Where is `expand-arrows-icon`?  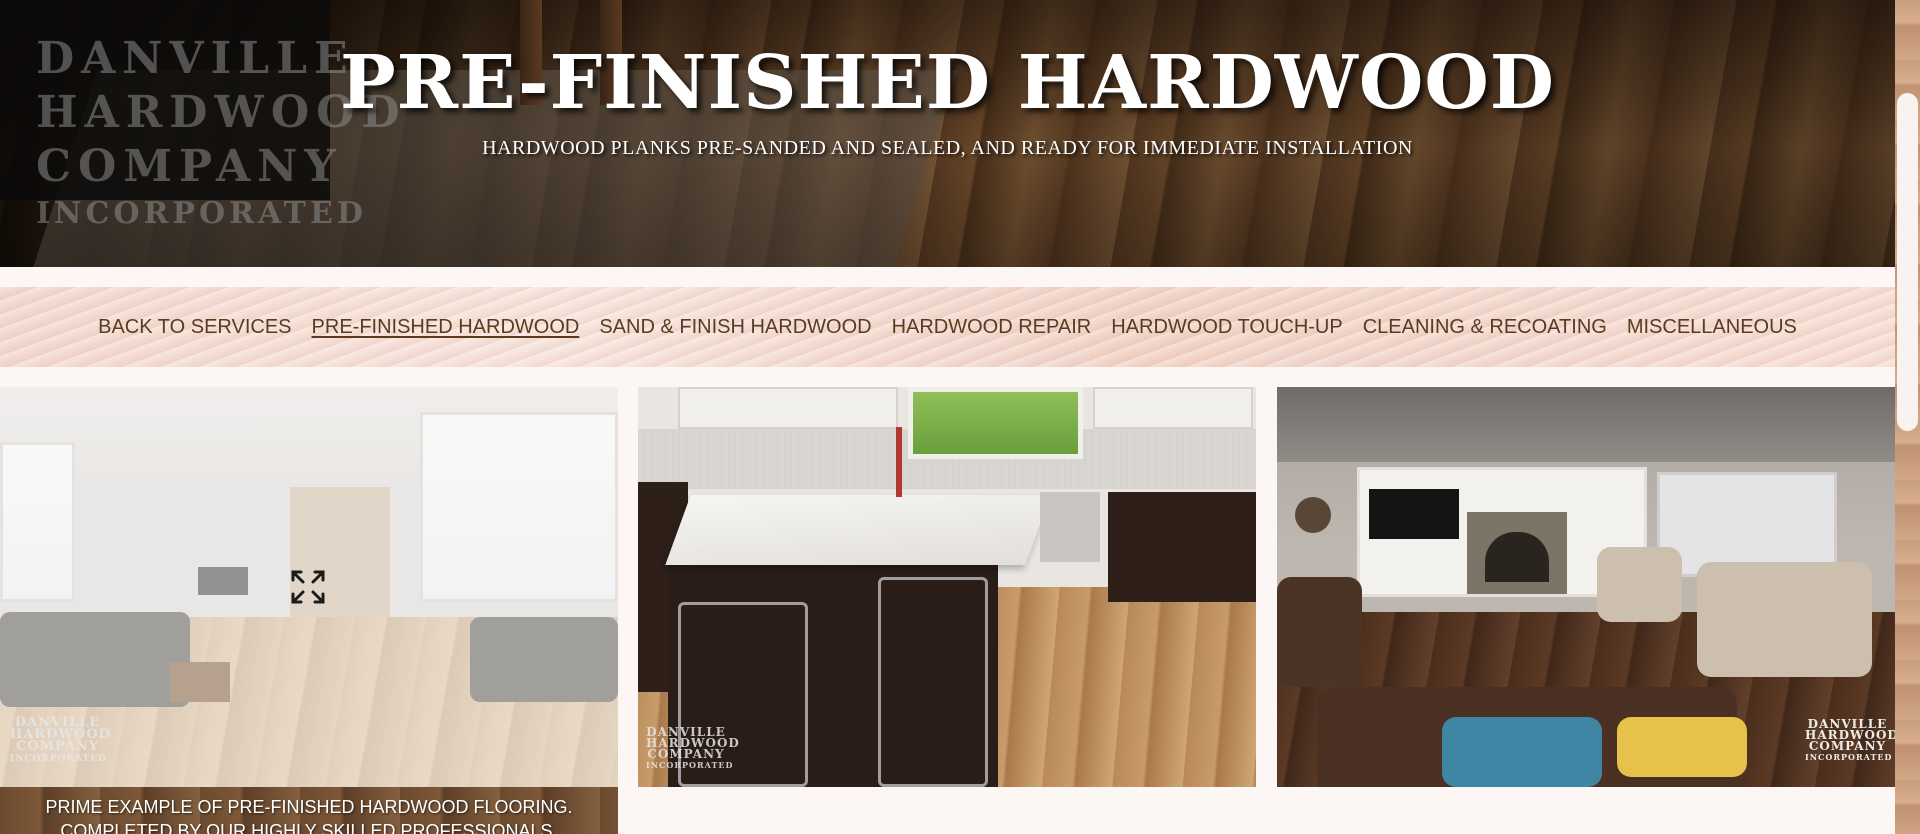 expand-arrows-icon is located at coordinates (308, 587).